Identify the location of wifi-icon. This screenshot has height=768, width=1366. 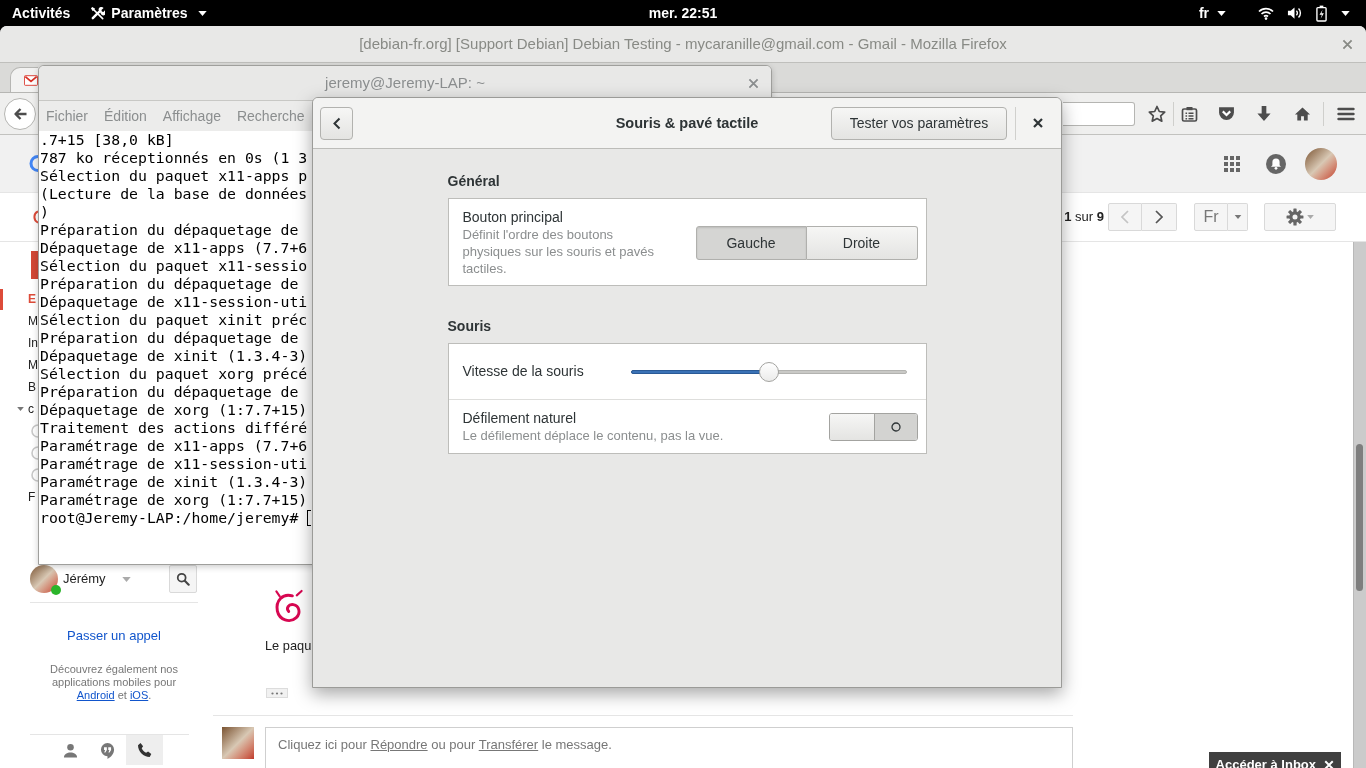
(1266, 13).